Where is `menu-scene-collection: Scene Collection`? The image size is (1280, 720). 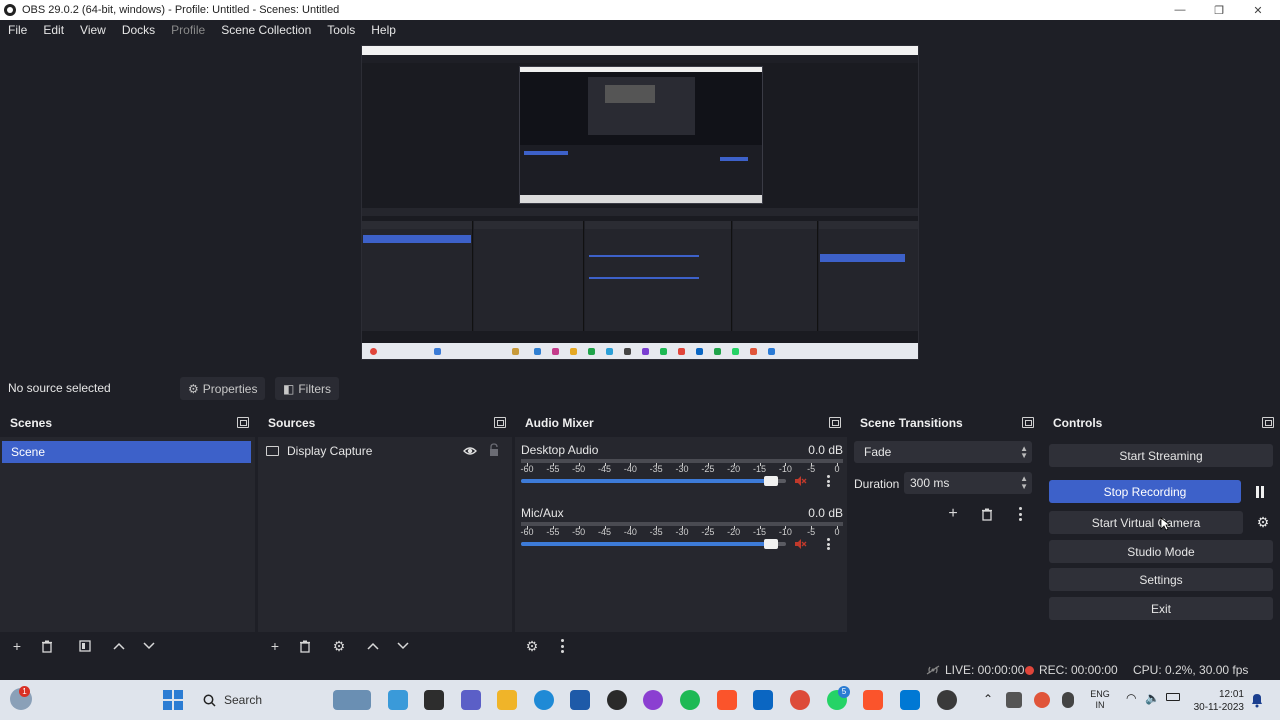 menu-scene-collection: Scene Collection is located at coordinates (266, 30).